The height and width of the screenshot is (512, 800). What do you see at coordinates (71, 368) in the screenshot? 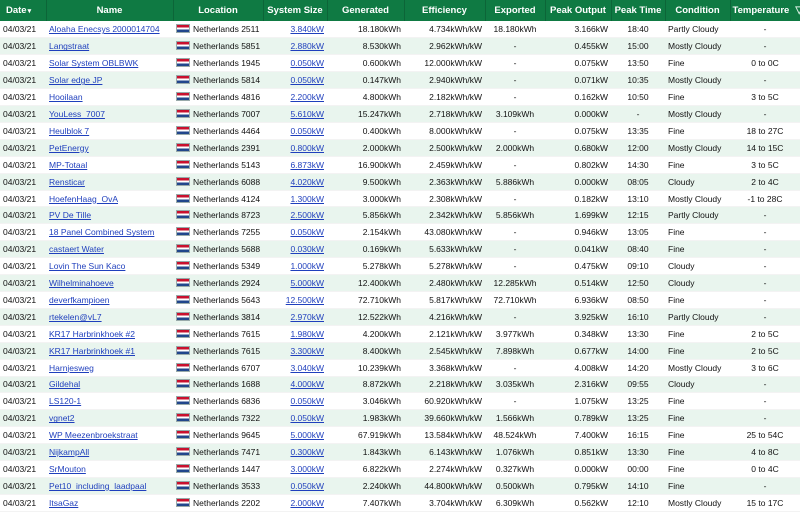
I see `system-name-link: Harnjesweg` at bounding box center [71, 368].